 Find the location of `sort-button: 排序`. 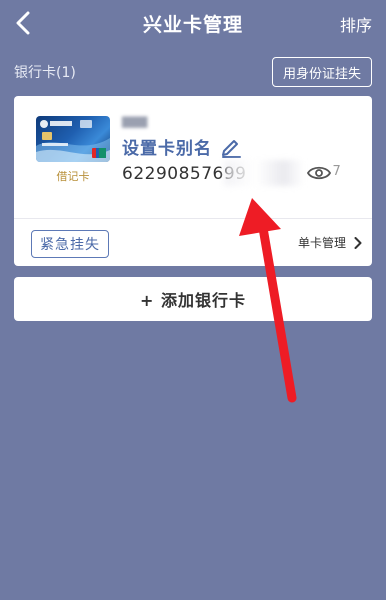

sort-button: 排序 is located at coordinates (356, 24).